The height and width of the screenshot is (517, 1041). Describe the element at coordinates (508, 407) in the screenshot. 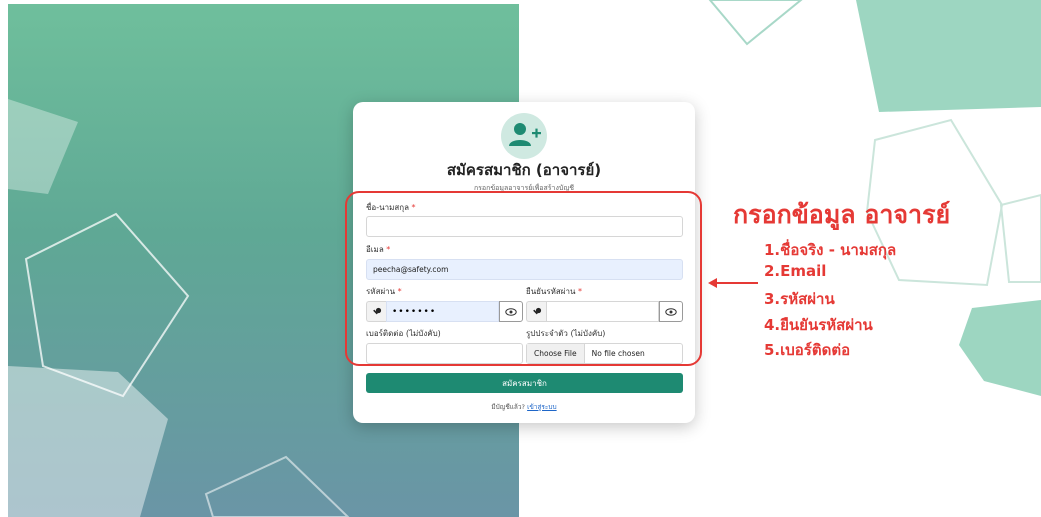

I see `login-prompt: มีบัญชีแล้ว?` at that location.